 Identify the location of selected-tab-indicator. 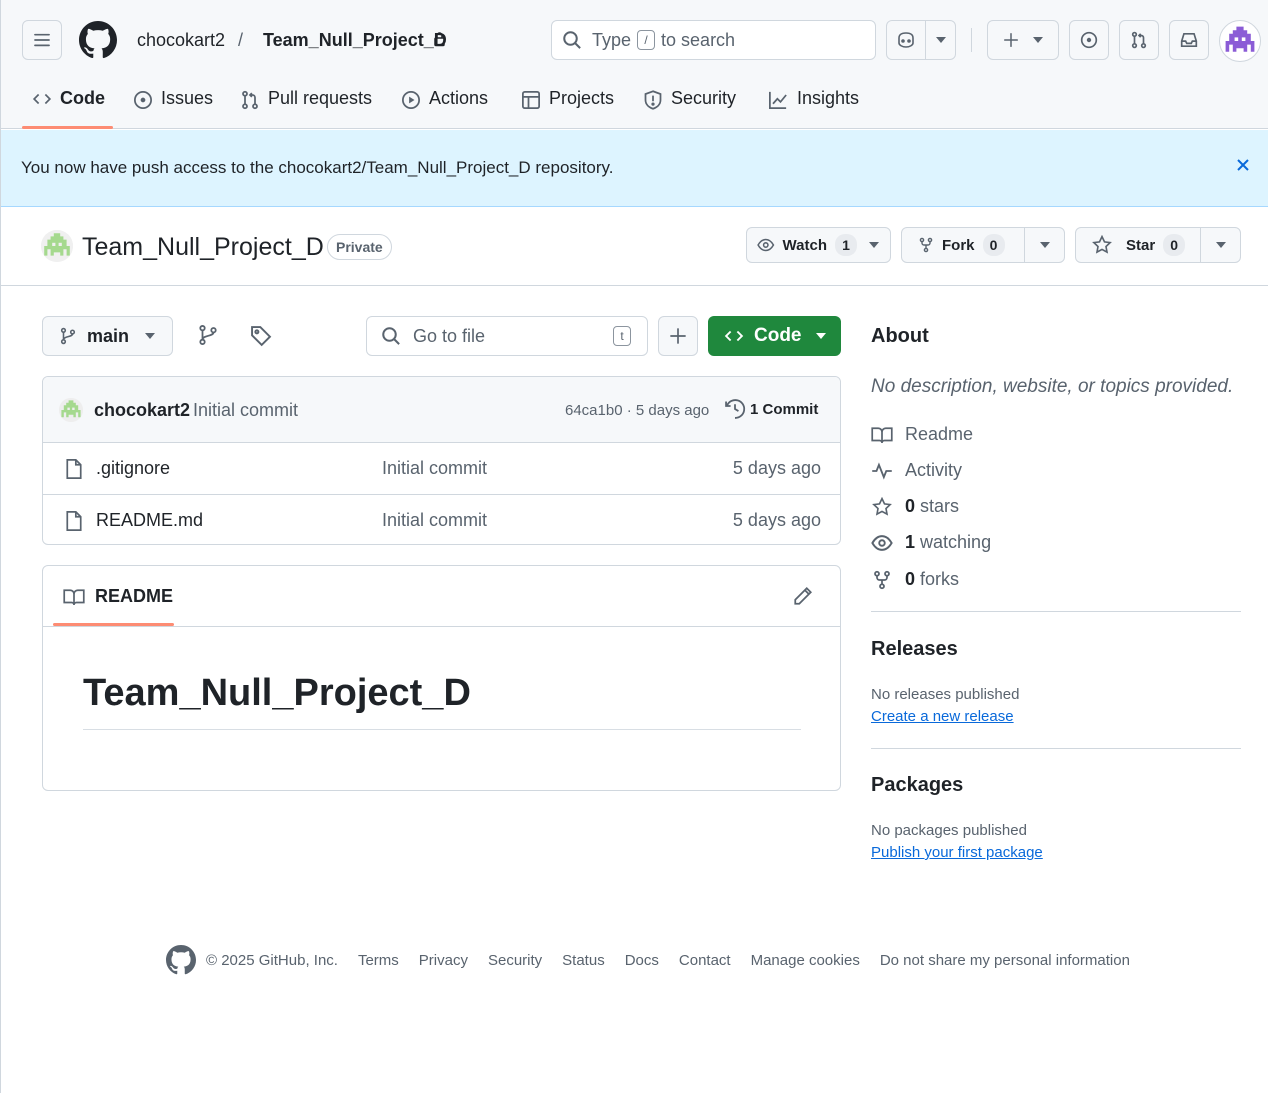
(67, 127).